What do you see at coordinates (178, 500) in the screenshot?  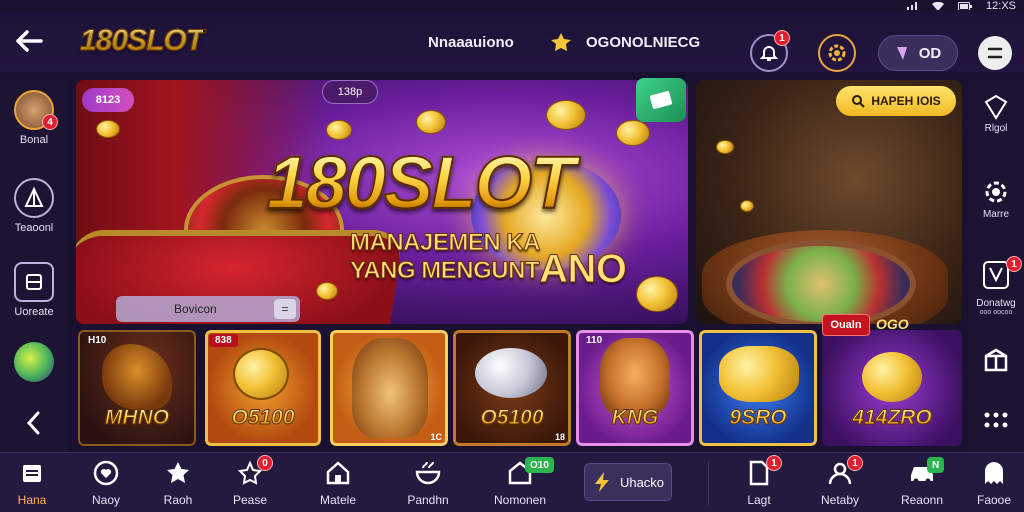 I see `nav-label: Raoh` at bounding box center [178, 500].